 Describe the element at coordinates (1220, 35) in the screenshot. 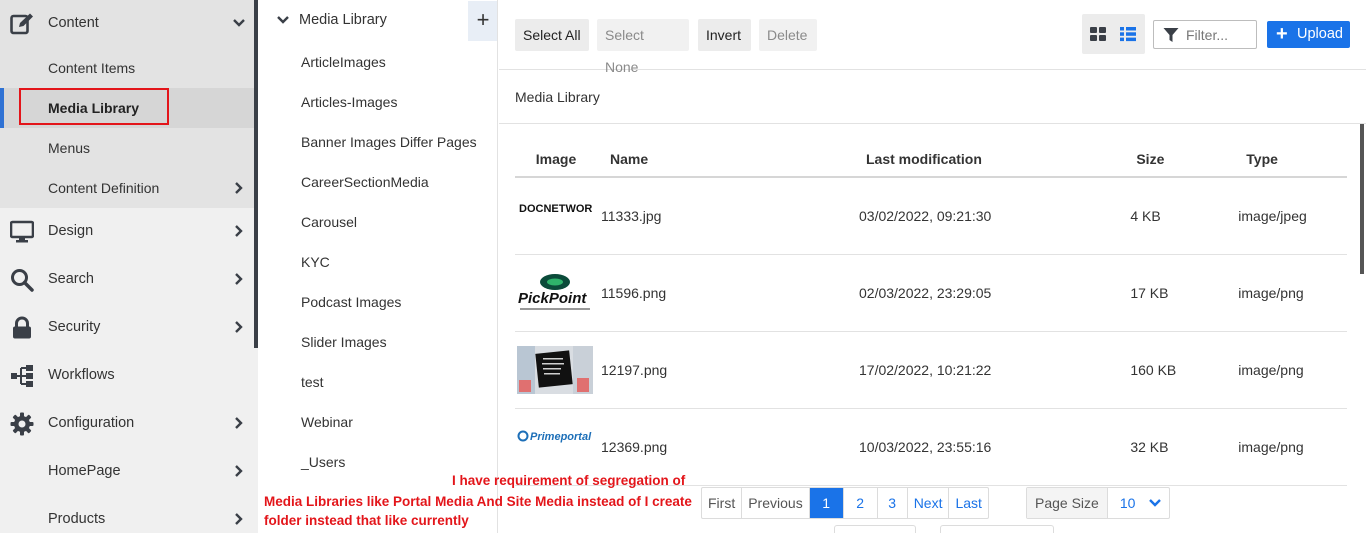

I see `filter-input` at that location.